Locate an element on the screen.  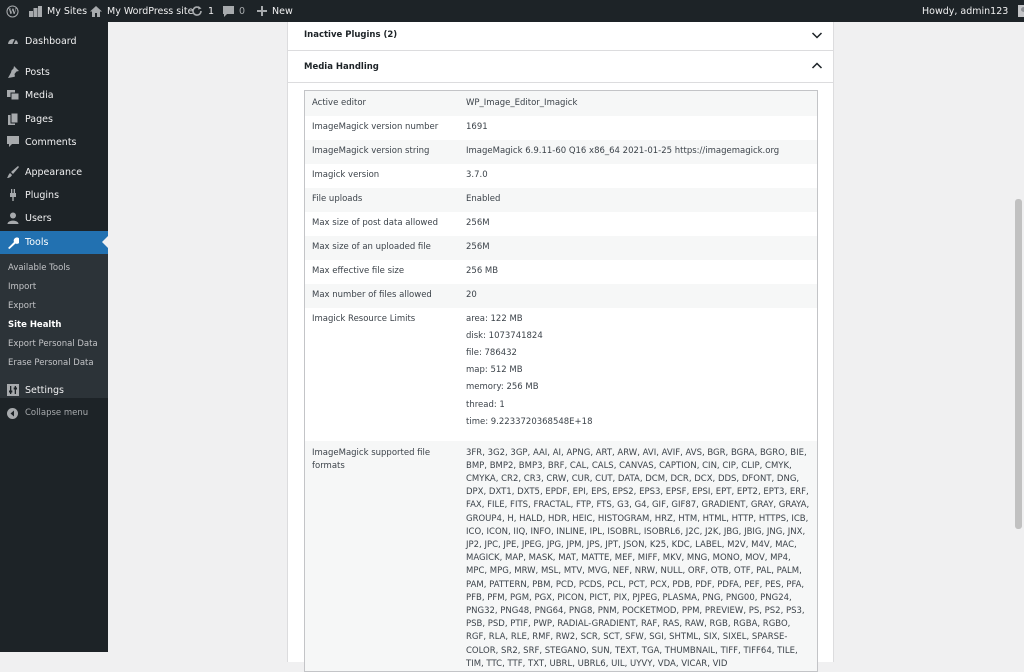
brush-icon is located at coordinates (12, 172).